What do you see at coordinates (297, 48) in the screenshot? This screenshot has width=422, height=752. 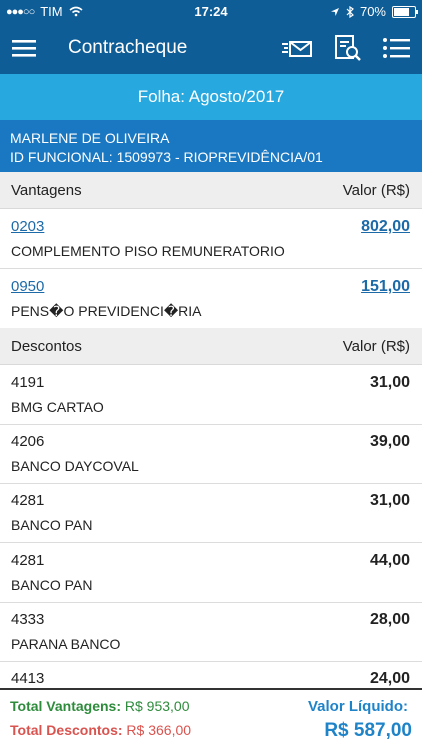 I see `mail-icon` at bounding box center [297, 48].